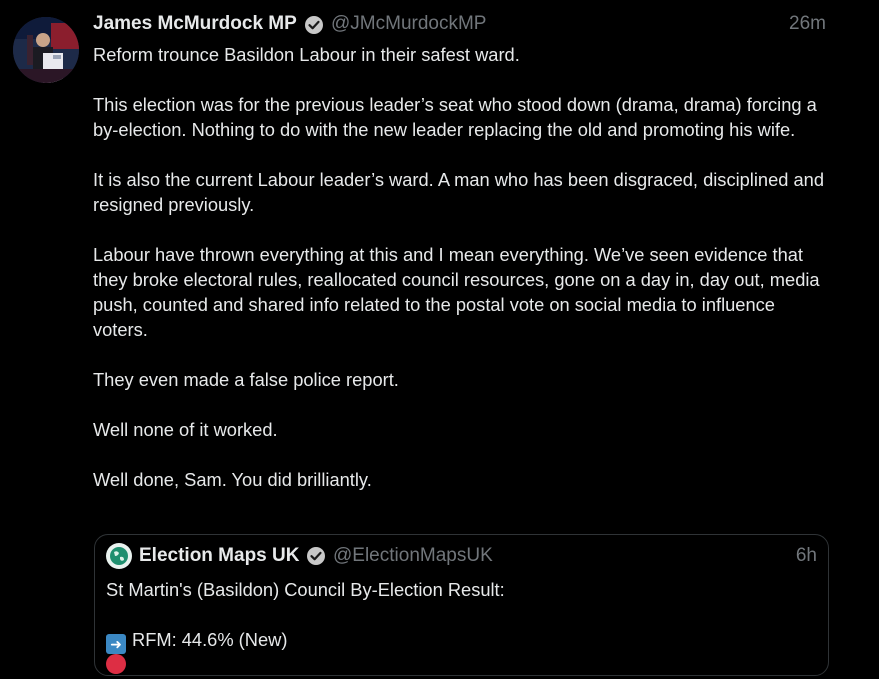 Image resolution: width=879 pixels, height=679 pixels. I want to click on quoted-author-avatar, so click(119, 556).